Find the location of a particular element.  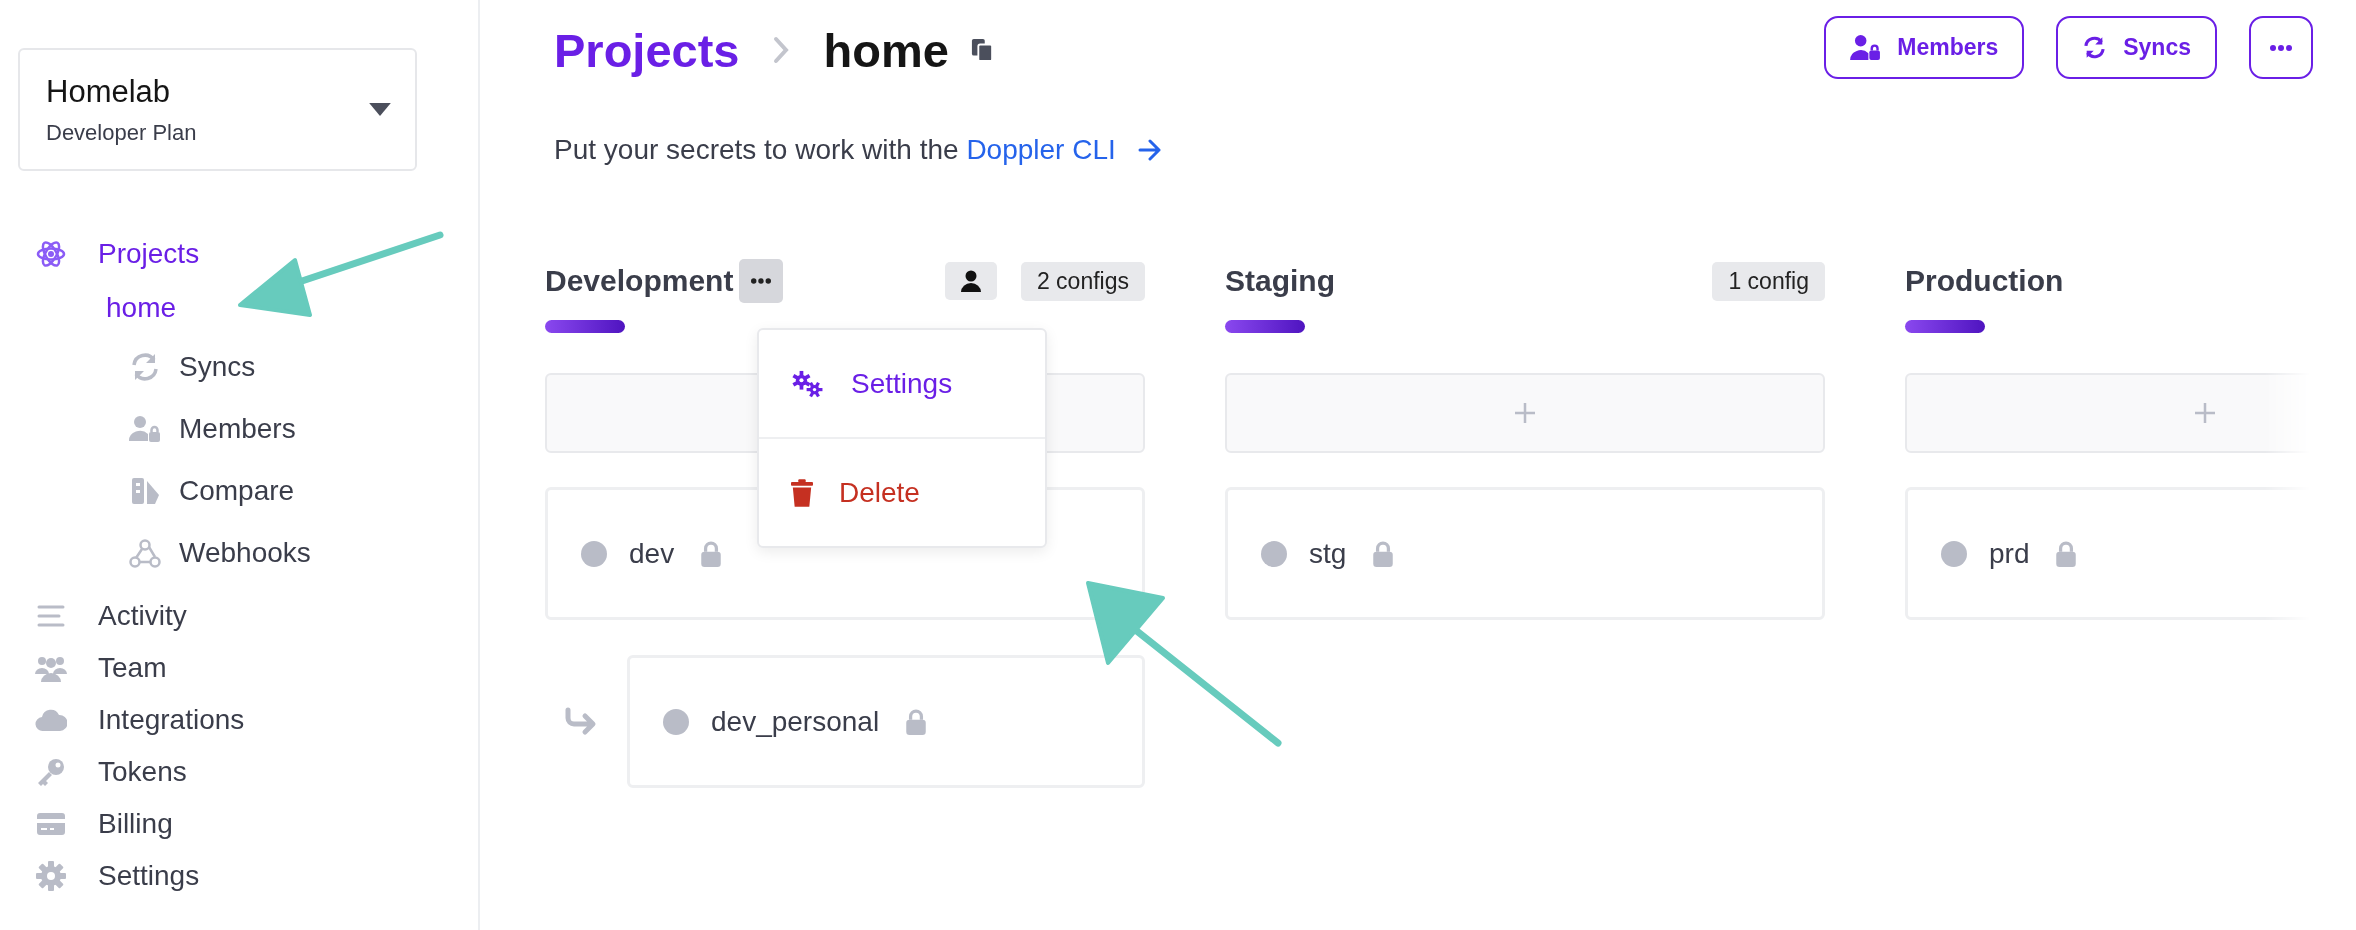

plan-name: Developer Plan is located at coordinates (121, 132).